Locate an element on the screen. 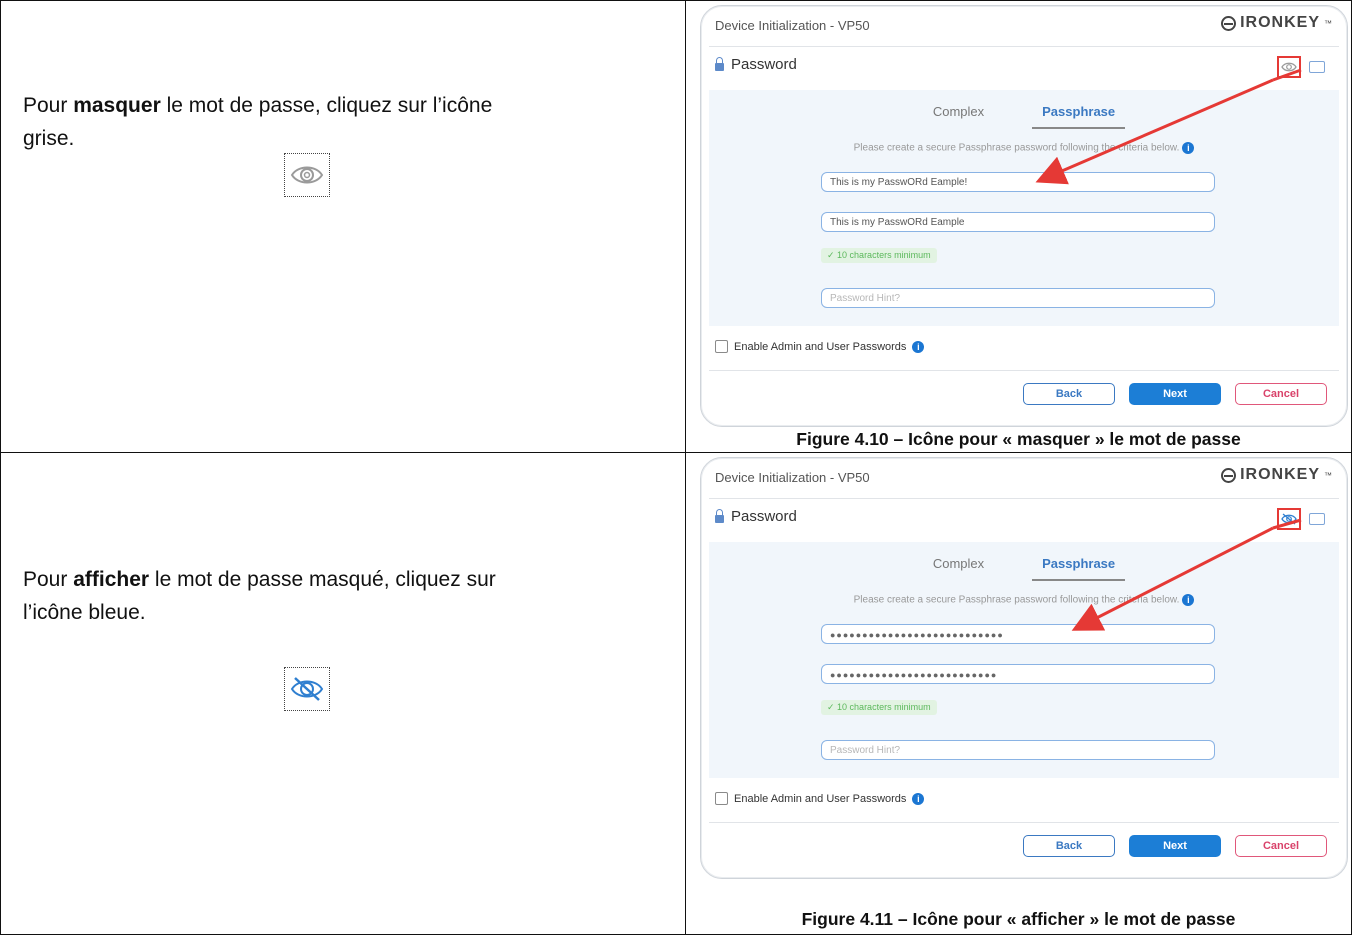 This screenshot has height=935, width=1352. bold-keyword: masquer is located at coordinates (117, 105).